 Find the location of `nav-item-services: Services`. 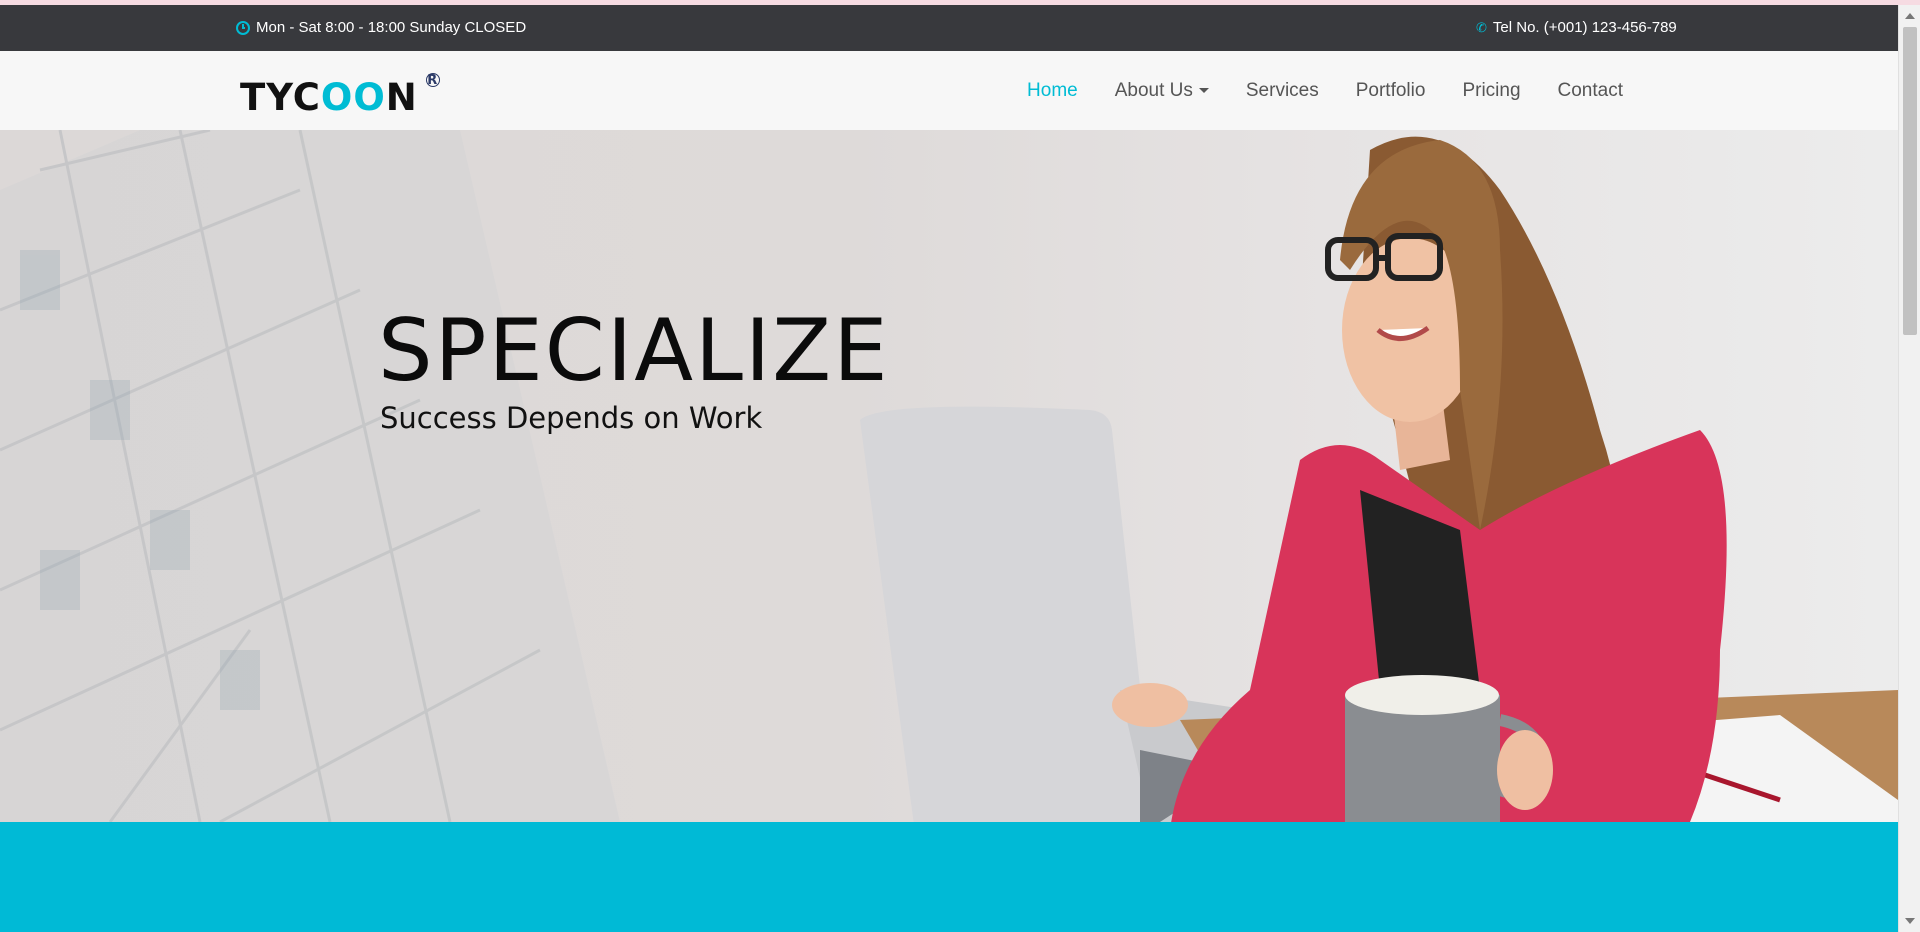

nav-item-services: Services is located at coordinates (1282, 91).